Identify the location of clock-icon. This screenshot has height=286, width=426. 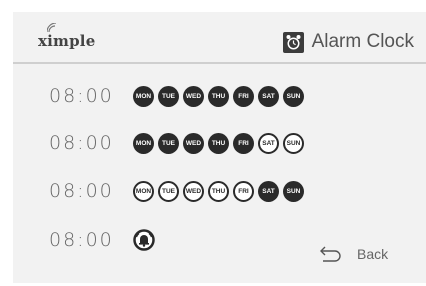
(293, 42).